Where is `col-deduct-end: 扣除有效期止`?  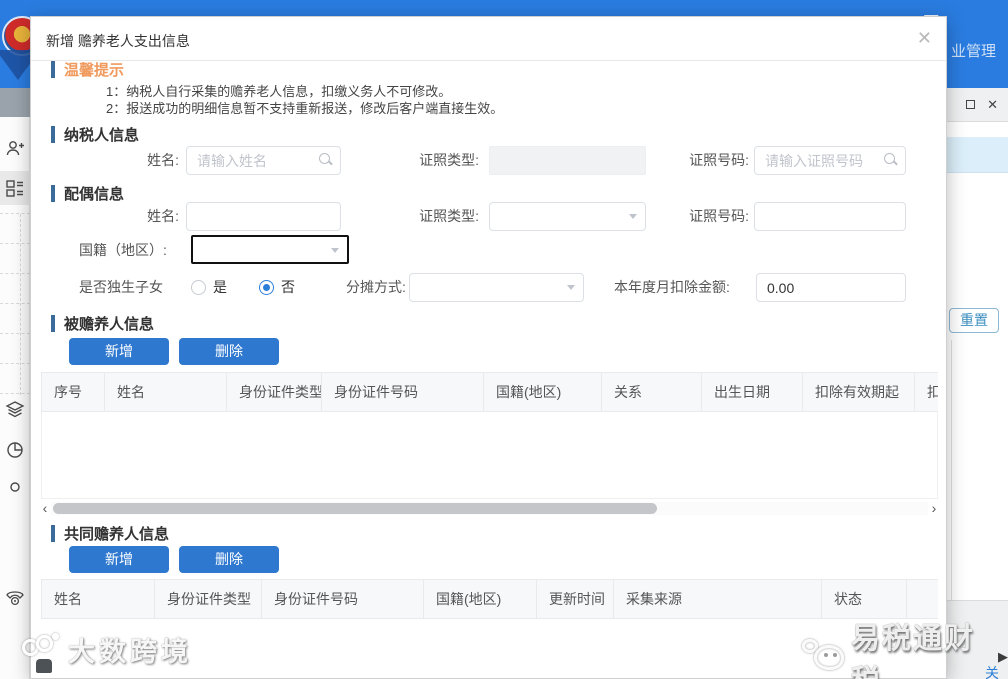 col-deduct-end: 扣除有效期止 is located at coordinates (926, 392).